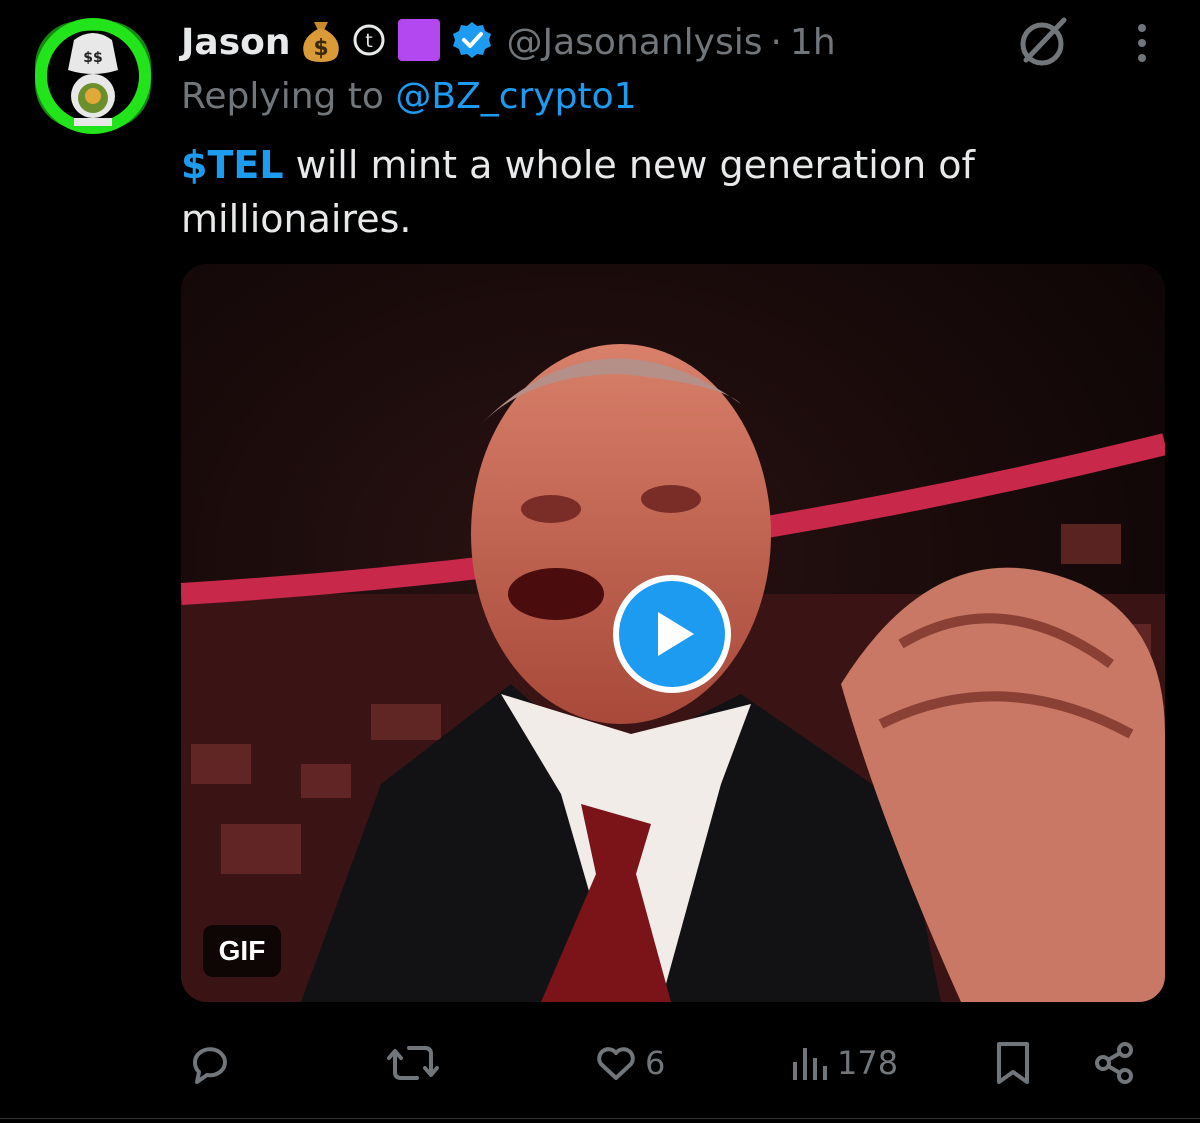 The image size is (1200, 1123). I want to click on money-bag-icon: $, so click(321, 42).